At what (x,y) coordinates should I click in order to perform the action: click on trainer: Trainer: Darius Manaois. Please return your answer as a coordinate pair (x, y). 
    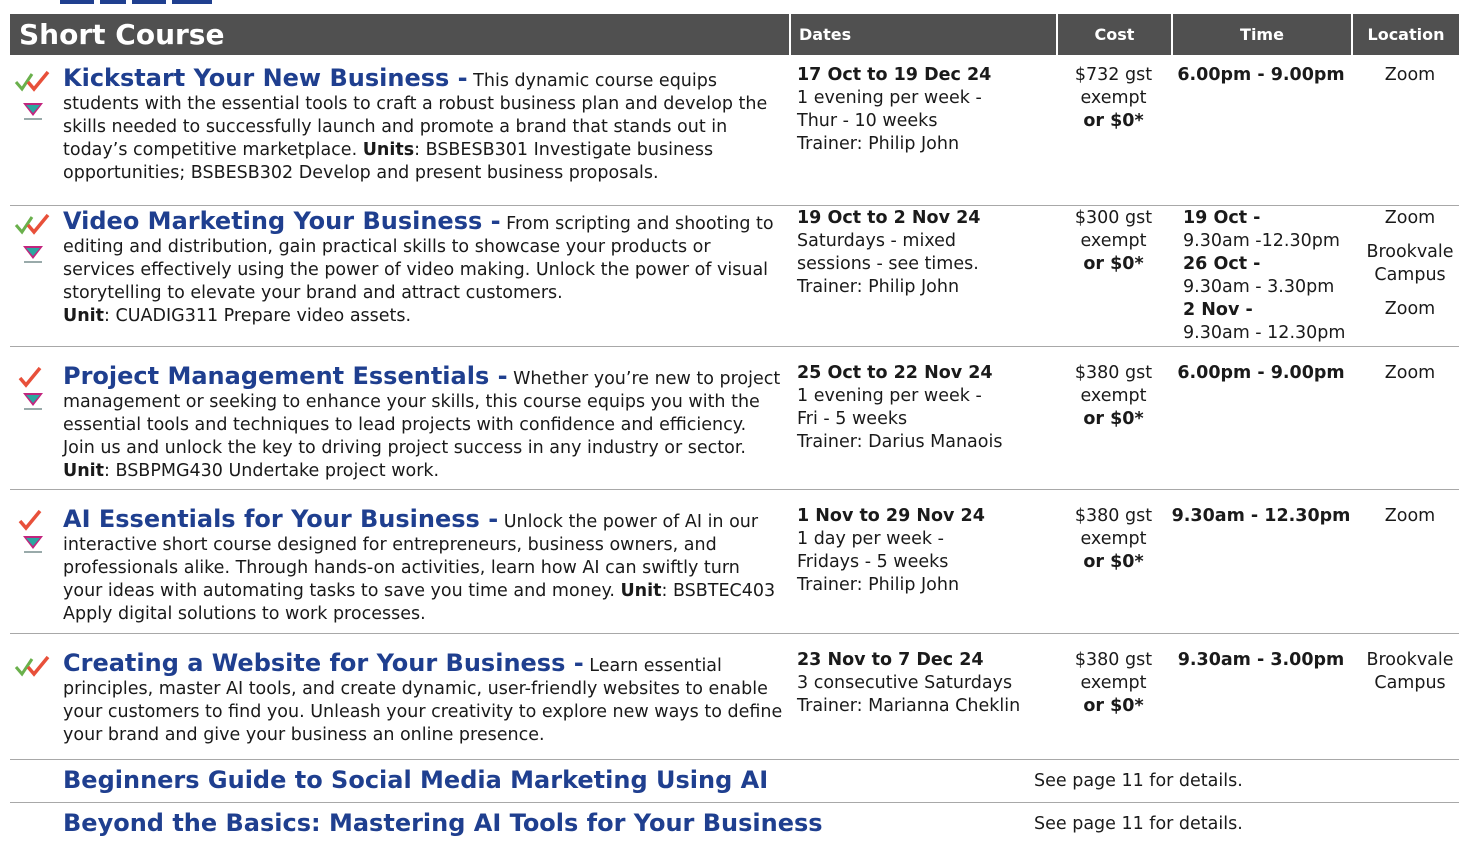
    Looking at the image, I should click on (900, 442).